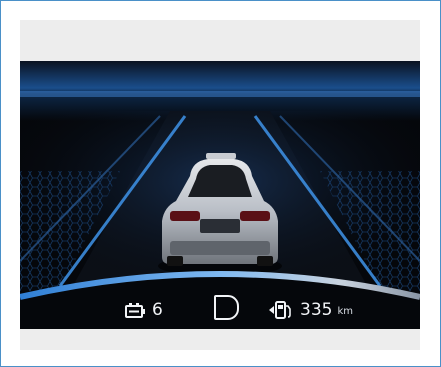  What do you see at coordinates (280, 310) in the screenshot?
I see `fuel-pump-icon` at bounding box center [280, 310].